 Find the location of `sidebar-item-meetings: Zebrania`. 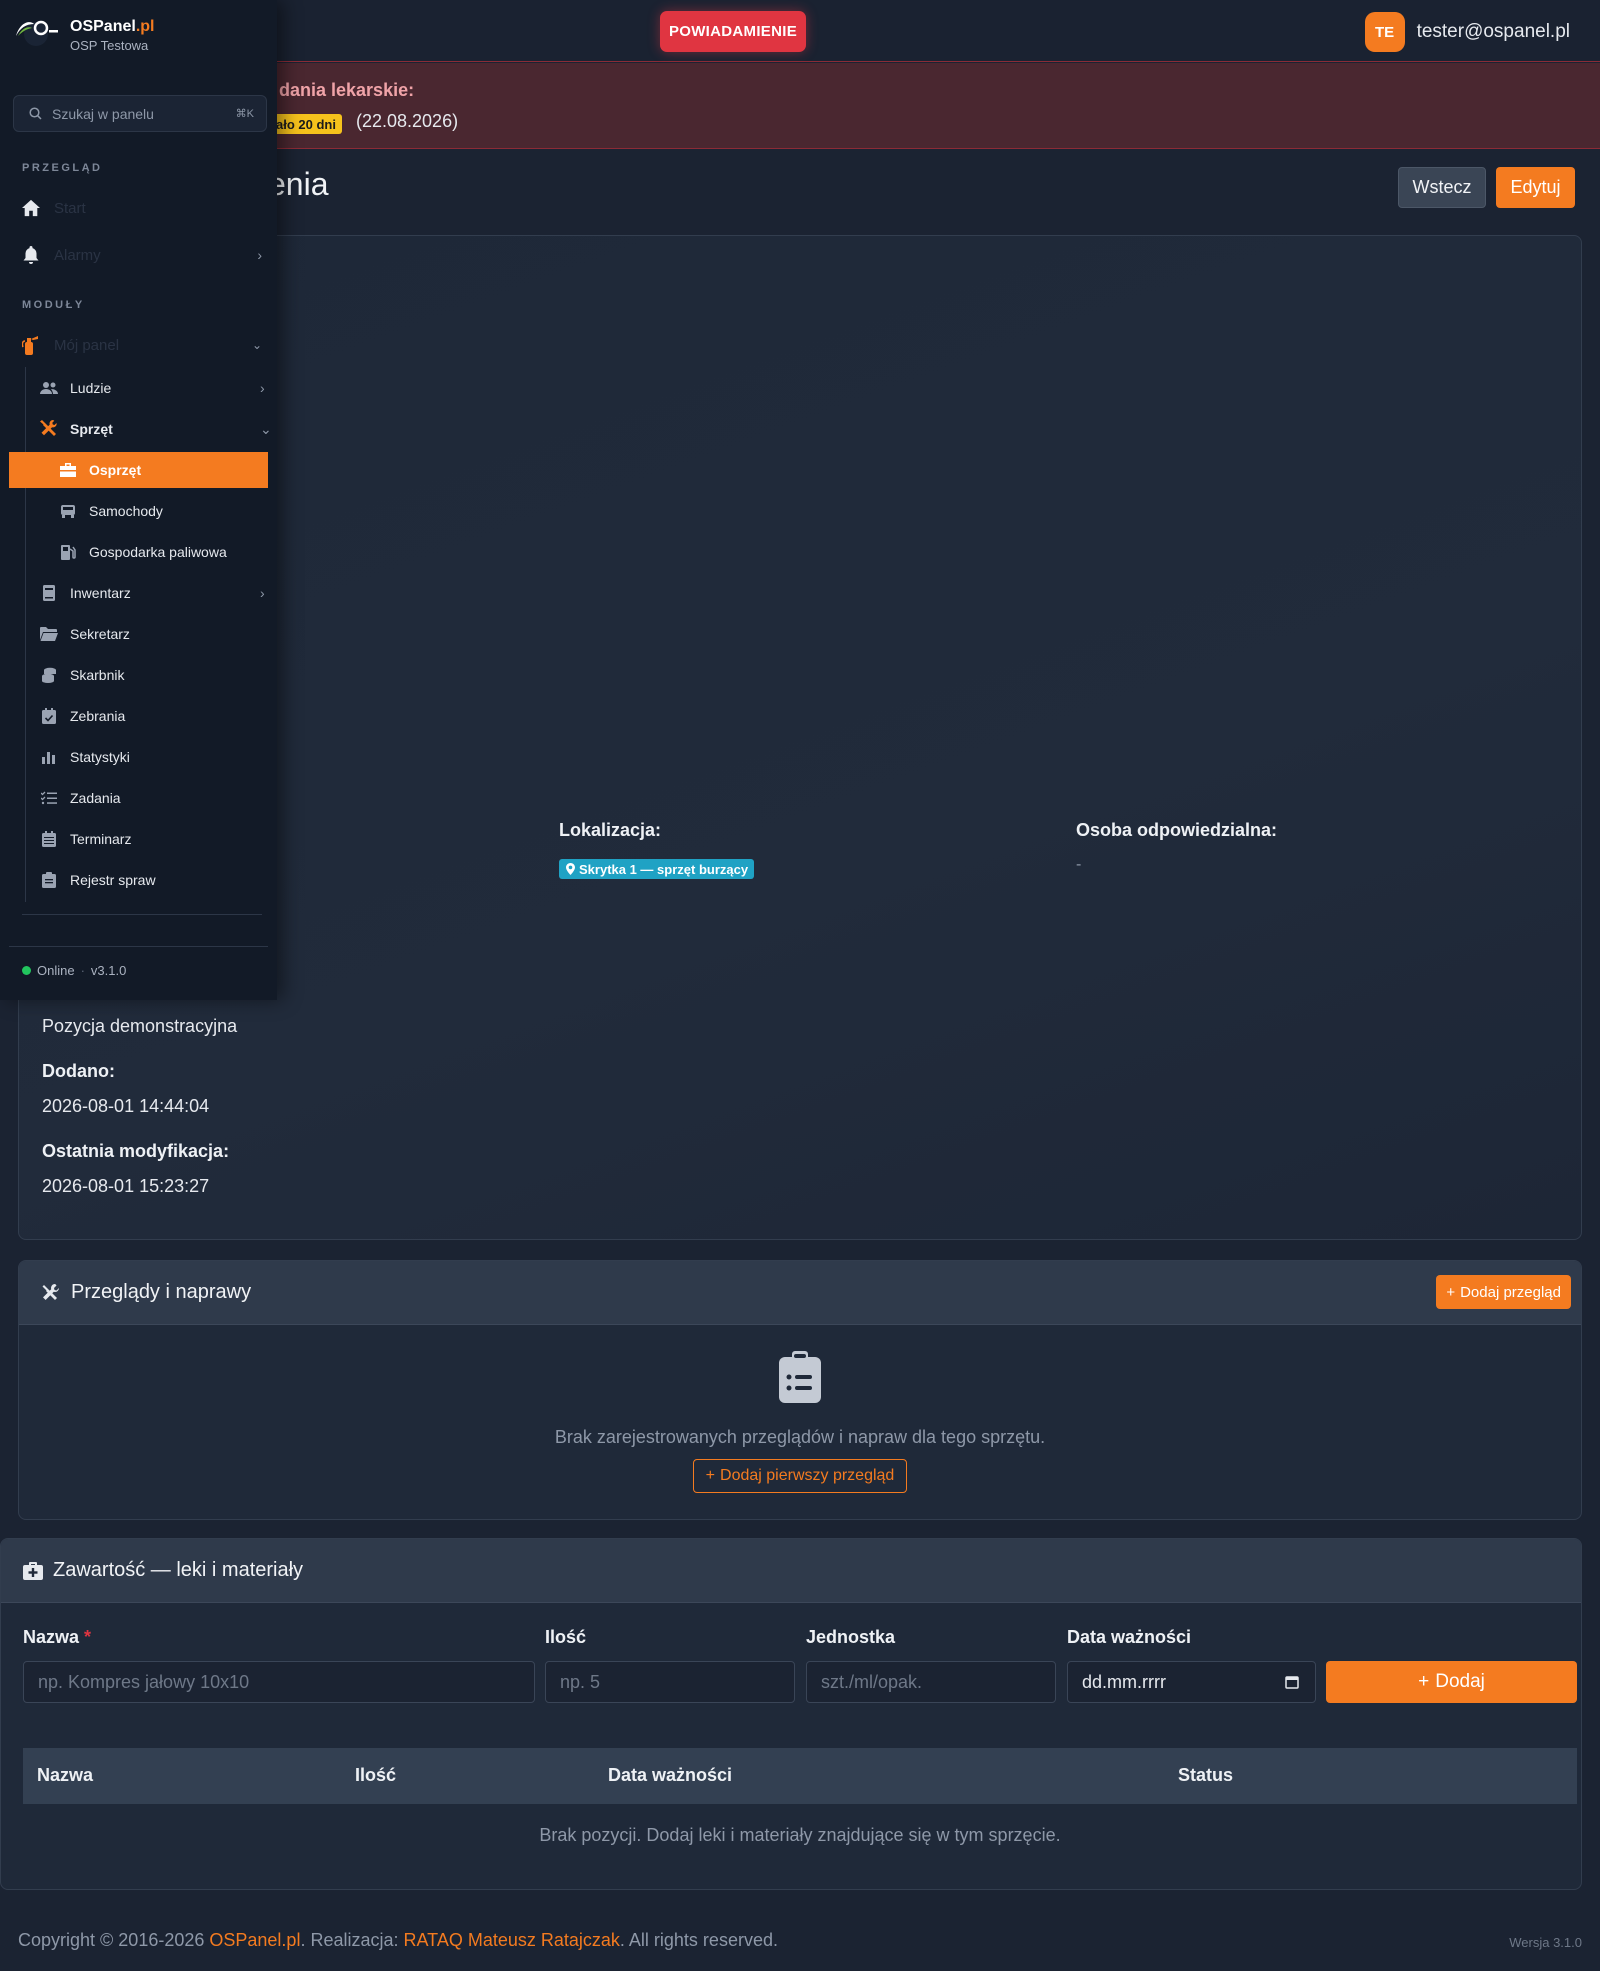

sidebar-item-meetings: Zebrania is located at coordinates (154, 716).